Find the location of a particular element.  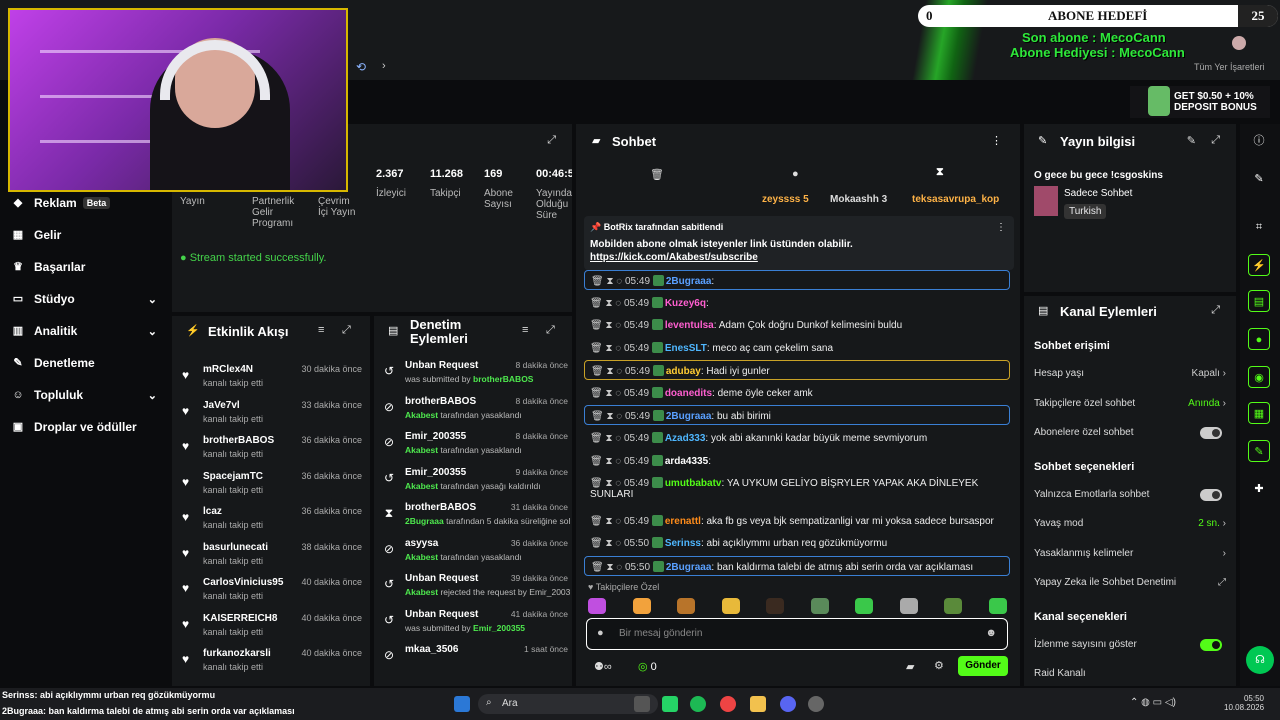

msg-user: umutbabatv is located at coordinates (693, 483).